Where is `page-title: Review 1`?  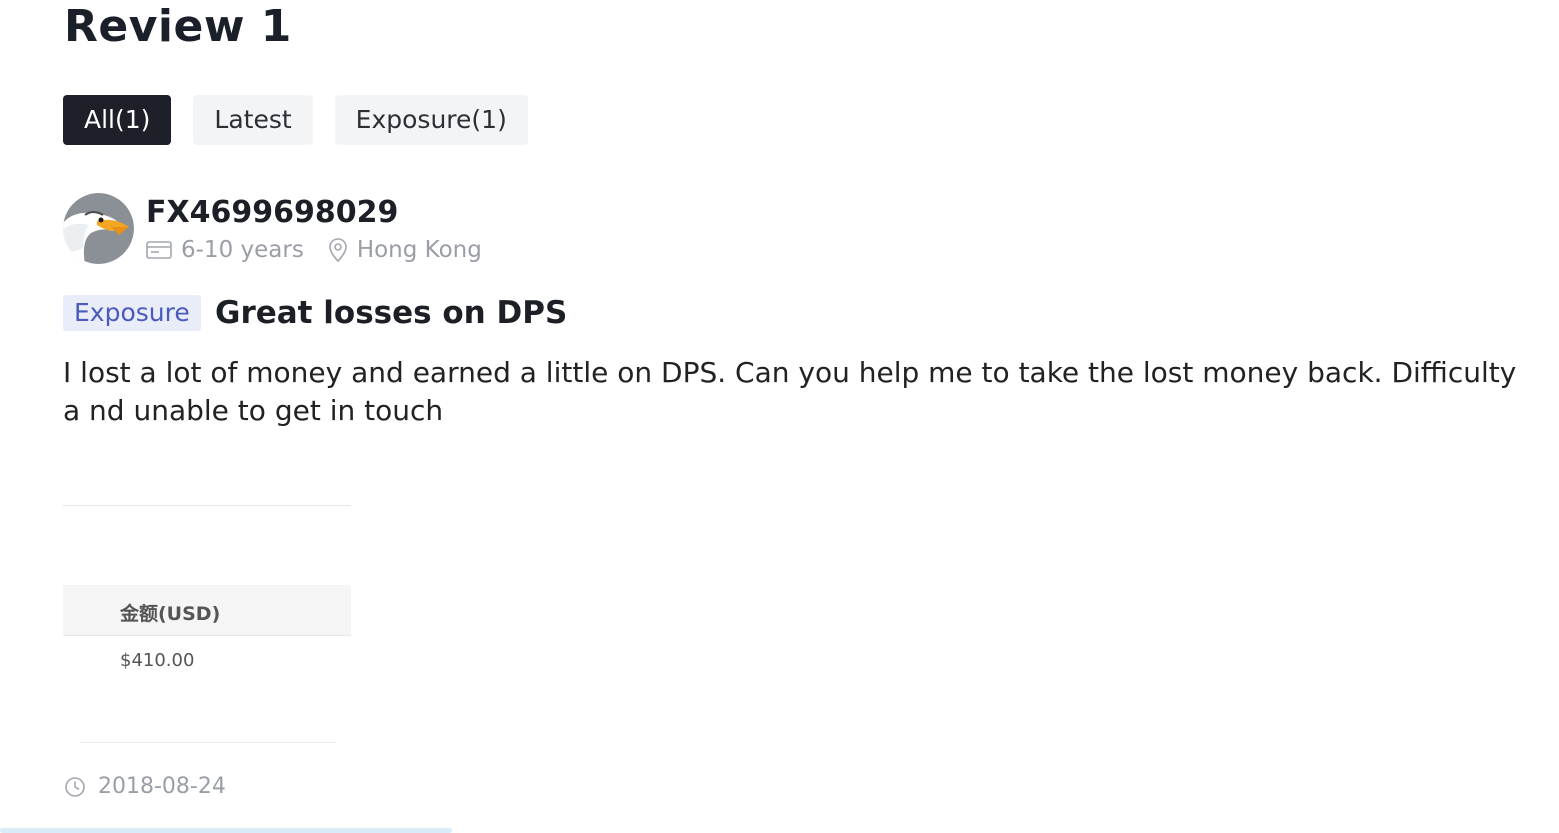
page-title: Review 1 is located at coordinates (178, 26).